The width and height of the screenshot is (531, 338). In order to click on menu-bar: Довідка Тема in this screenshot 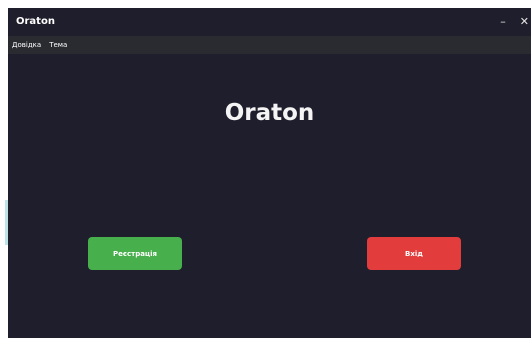, I will do `click(269, 45)`.